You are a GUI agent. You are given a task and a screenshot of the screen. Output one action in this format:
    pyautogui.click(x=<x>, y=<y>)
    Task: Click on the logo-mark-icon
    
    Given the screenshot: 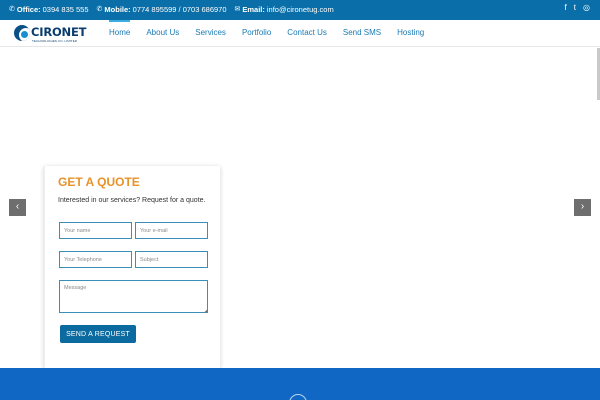 What is the action you would take?
    pyautogui.click(x=22, y=33)
    